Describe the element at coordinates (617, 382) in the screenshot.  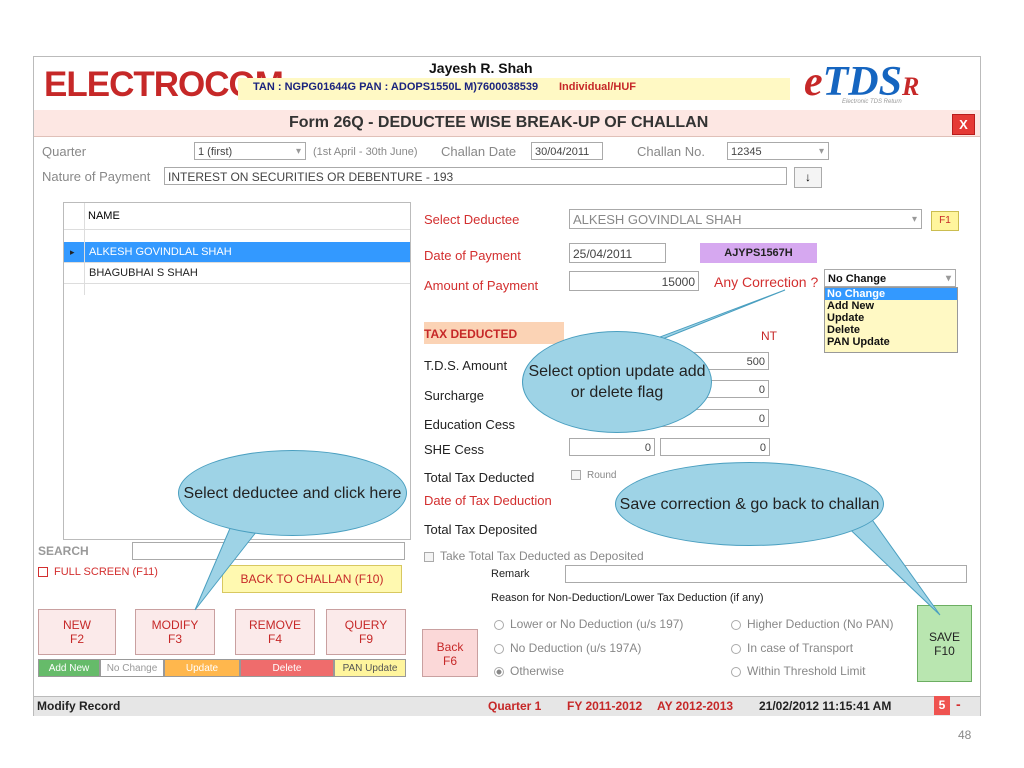
I see `callout-select-option: Select option update add or delete flag` at that location.